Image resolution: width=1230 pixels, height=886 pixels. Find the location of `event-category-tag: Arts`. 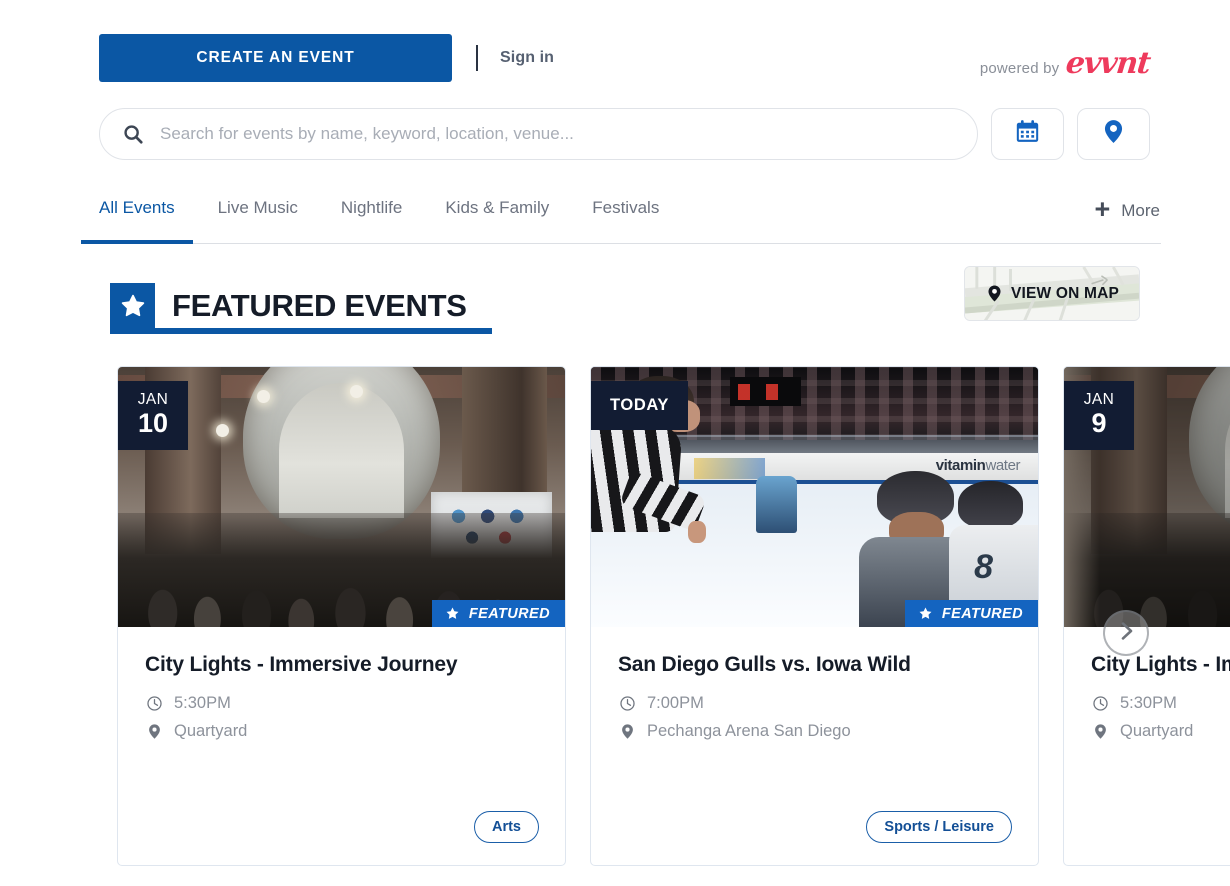

event-category-tag: Arts is located at coordinates (506, 827).